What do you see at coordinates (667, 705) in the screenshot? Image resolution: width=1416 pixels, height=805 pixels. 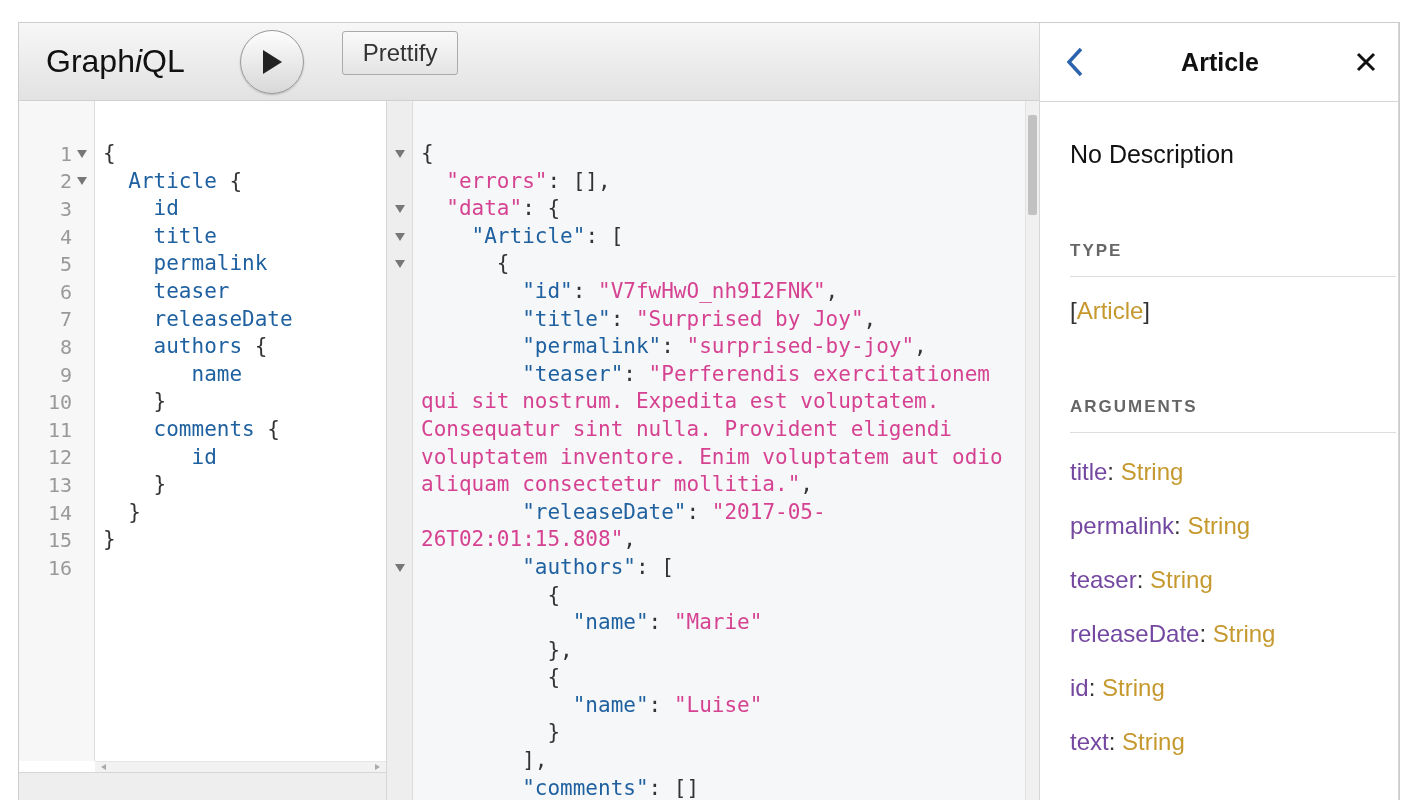 I see `code-line: "name": "Luise"` at bounding box center [667, 705].